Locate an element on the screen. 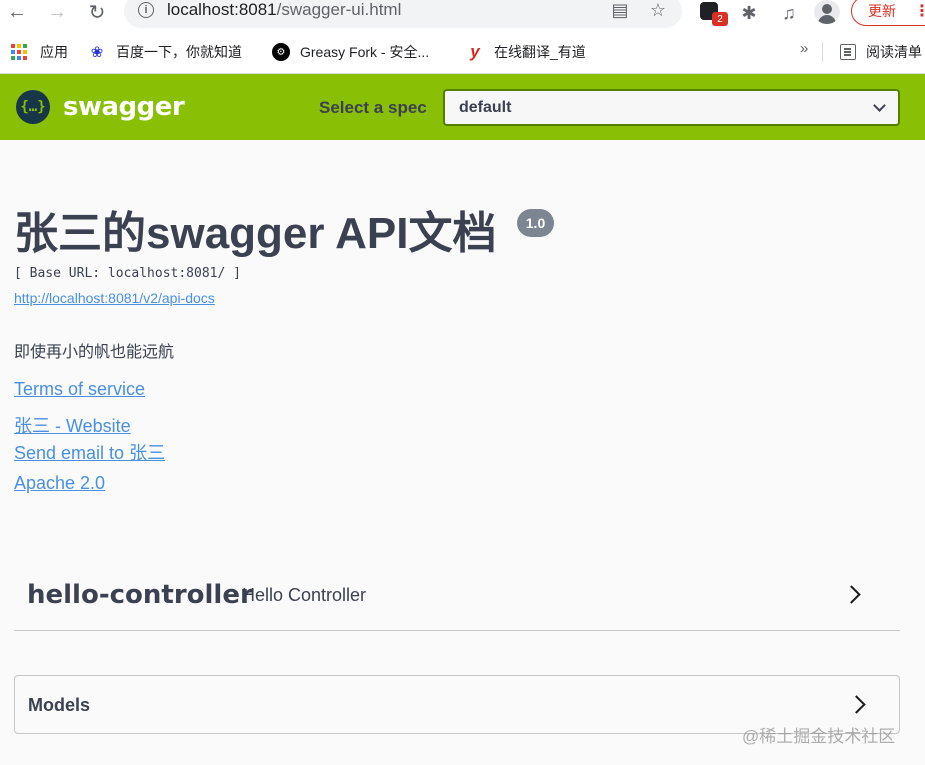 Image resolution: width=925 pixels, height=765 pixels. tag-name: hello-controller is located at coordinates (140, 595).